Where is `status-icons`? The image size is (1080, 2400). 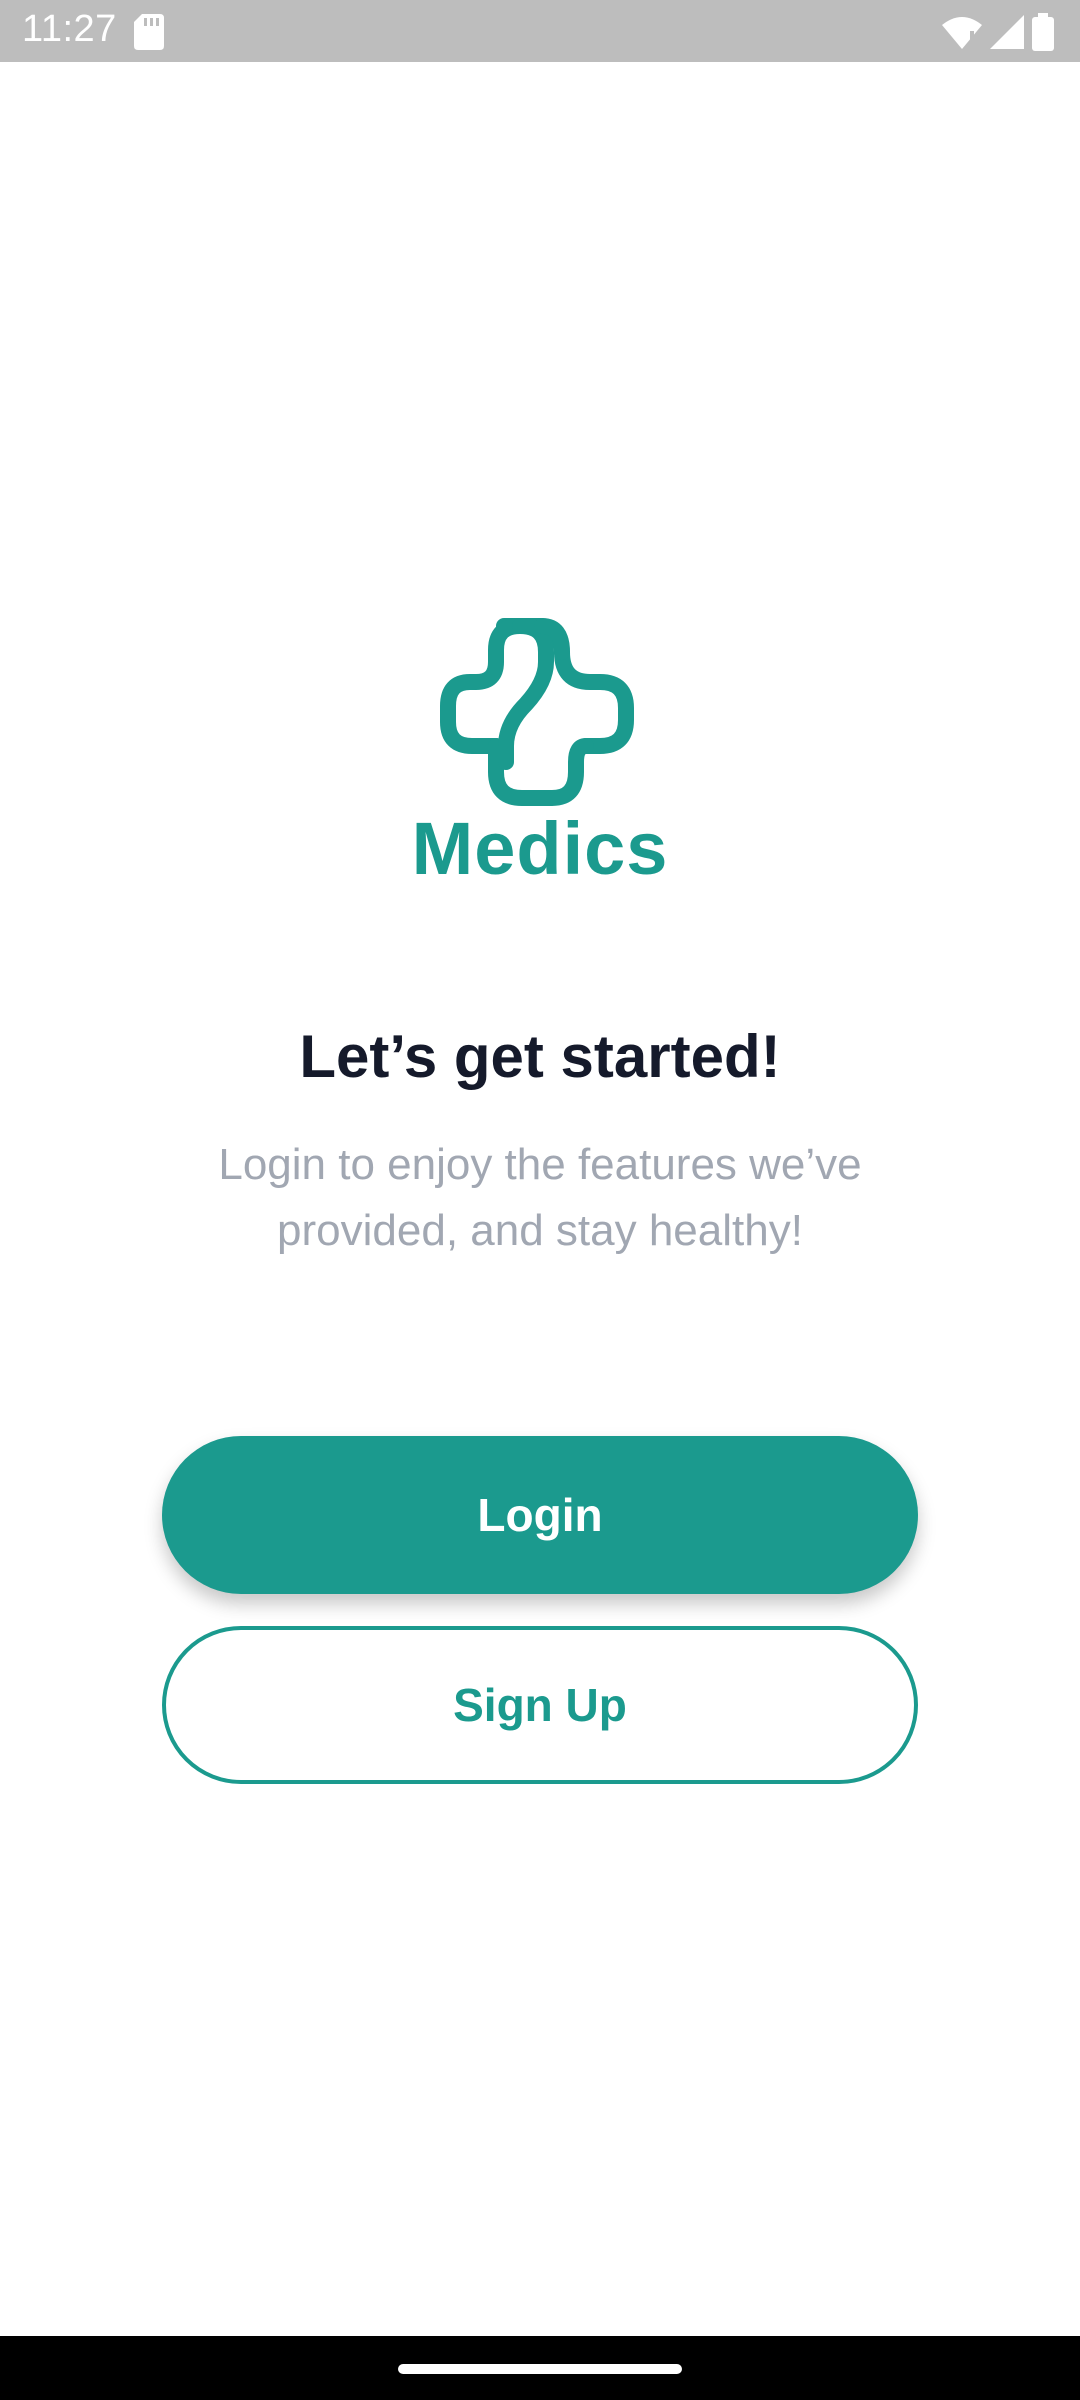
status-icons is located at coordinates (998, 32).